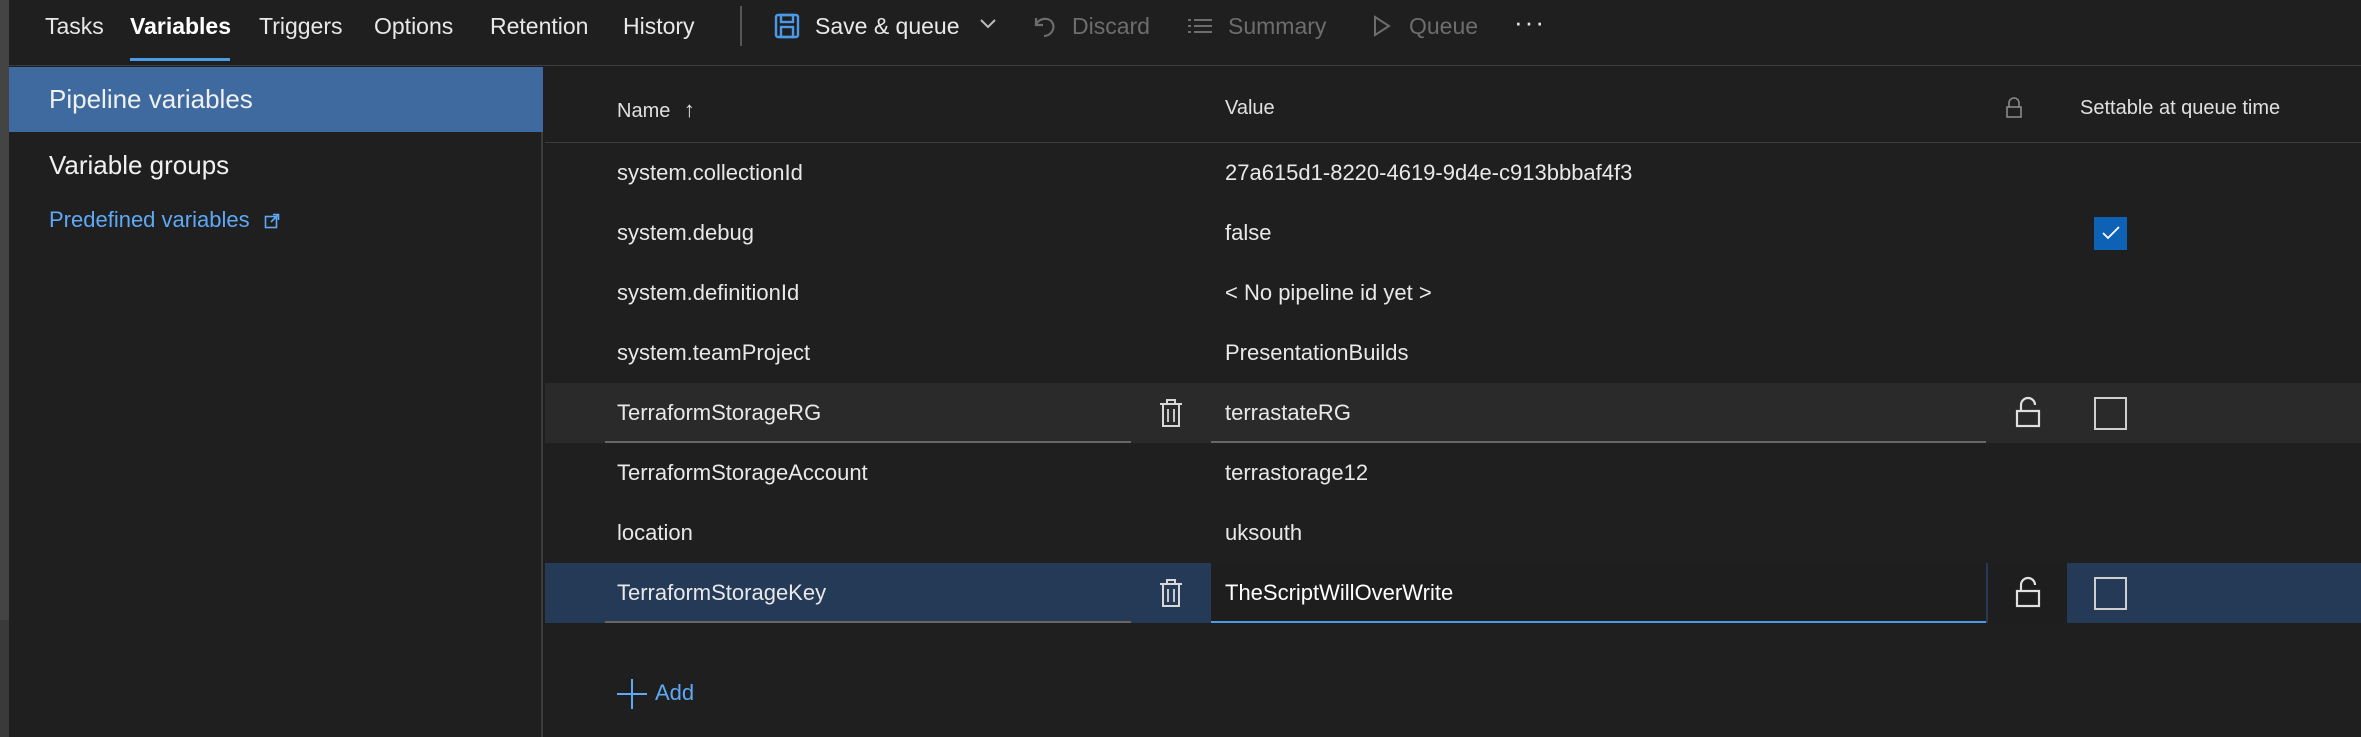 The height and width of the screenshot is (737, 2361). I want to click on list-icon, so click(1200, 26).